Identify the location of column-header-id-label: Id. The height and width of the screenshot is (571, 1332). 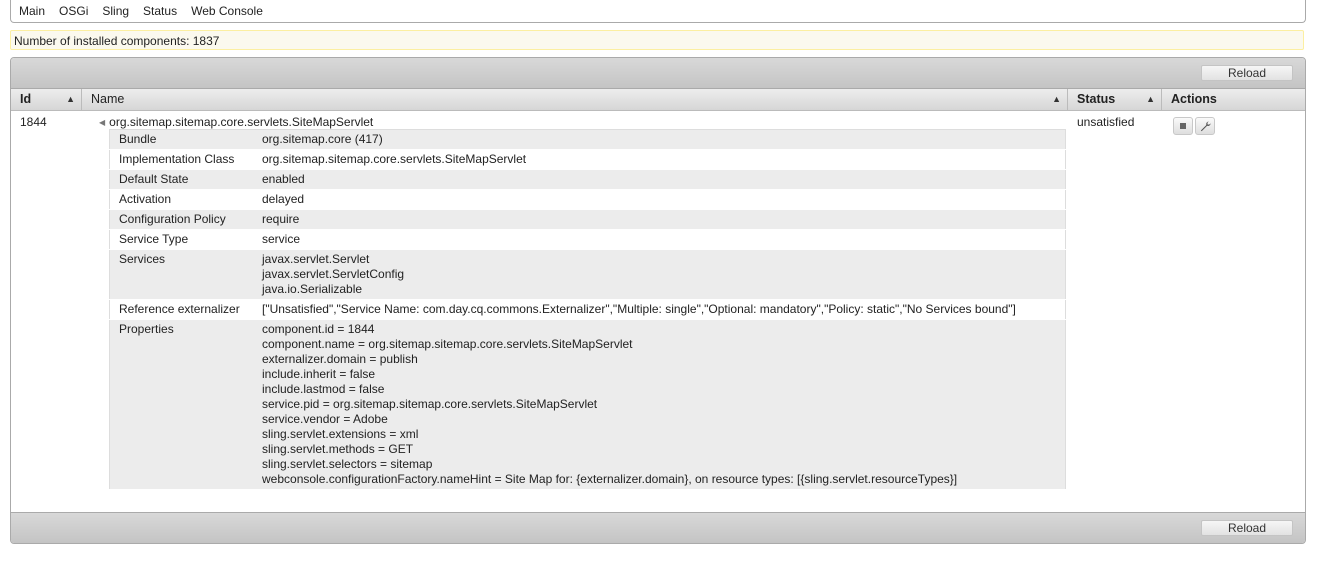
(26, 99).